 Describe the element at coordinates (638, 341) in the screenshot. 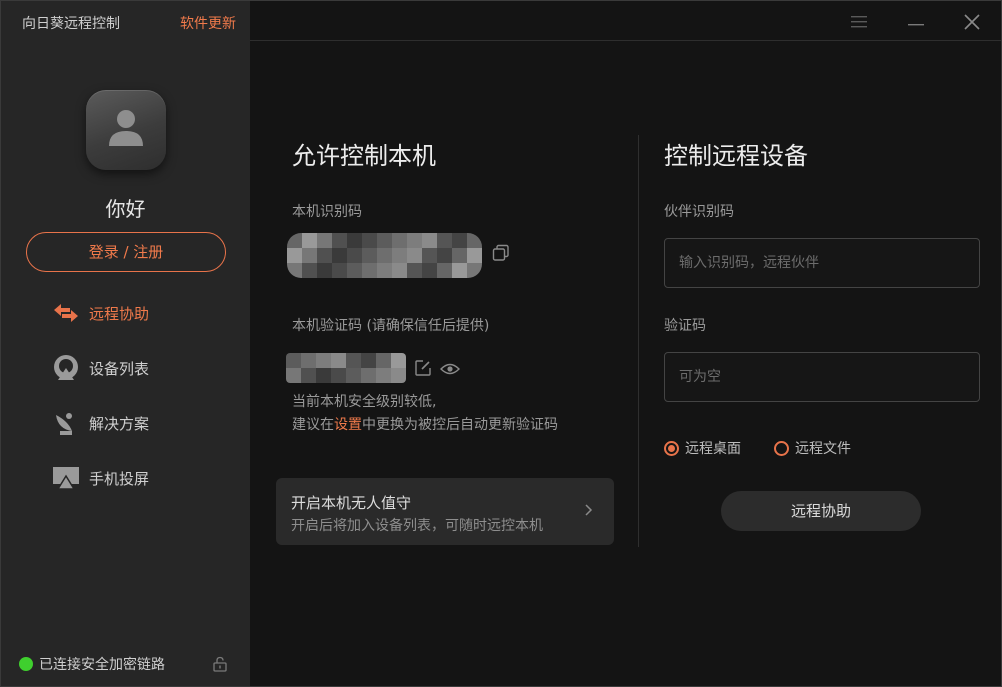

I see `panel-divider` at that location.